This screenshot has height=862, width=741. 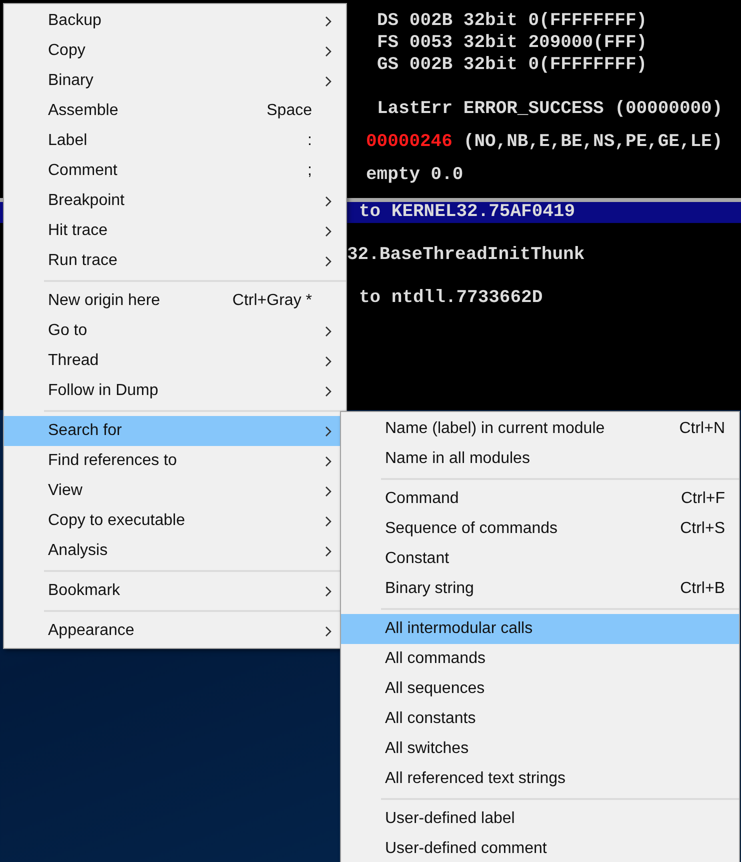 I want to click on menu-item: Backup, so click(x=175, y=21).